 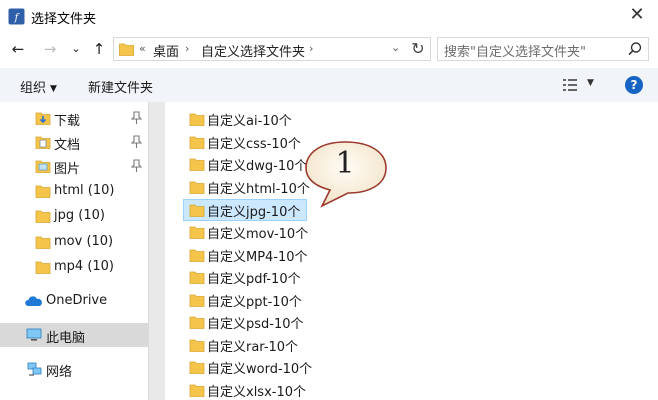 I want to click on nav-item-onedrive: OneDrive, so click(x=74, y=301).